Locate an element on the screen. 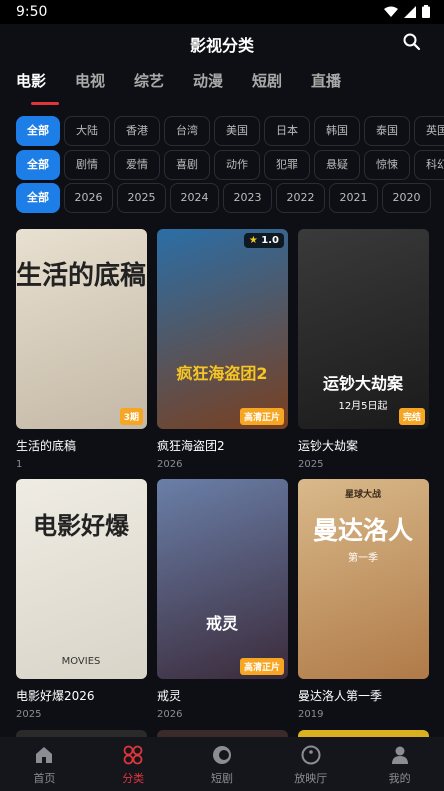 The height and width of the screenshot is (791, 444). filter-chip: 2025 is located at coordinates (141, 198).